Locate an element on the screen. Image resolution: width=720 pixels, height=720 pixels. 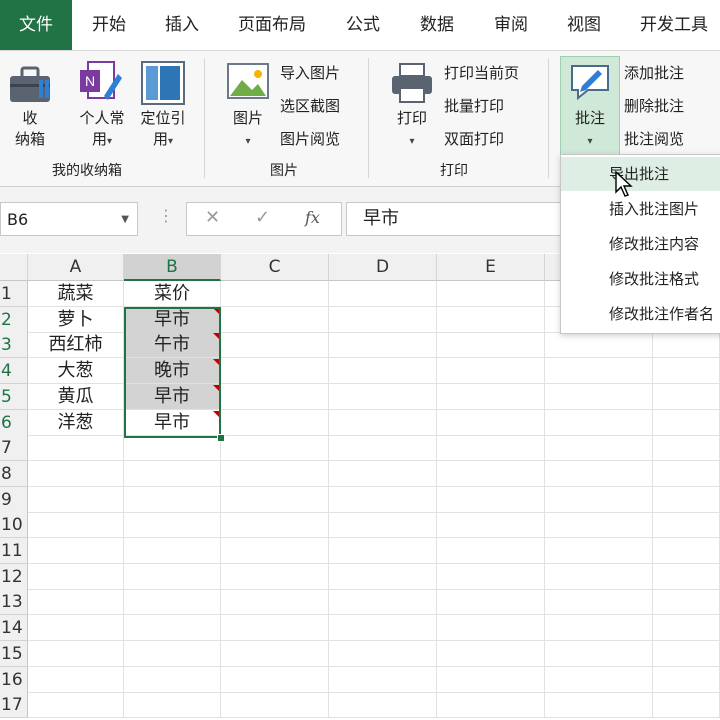
row-header-17: 17 is located at coordinates (14, 705).